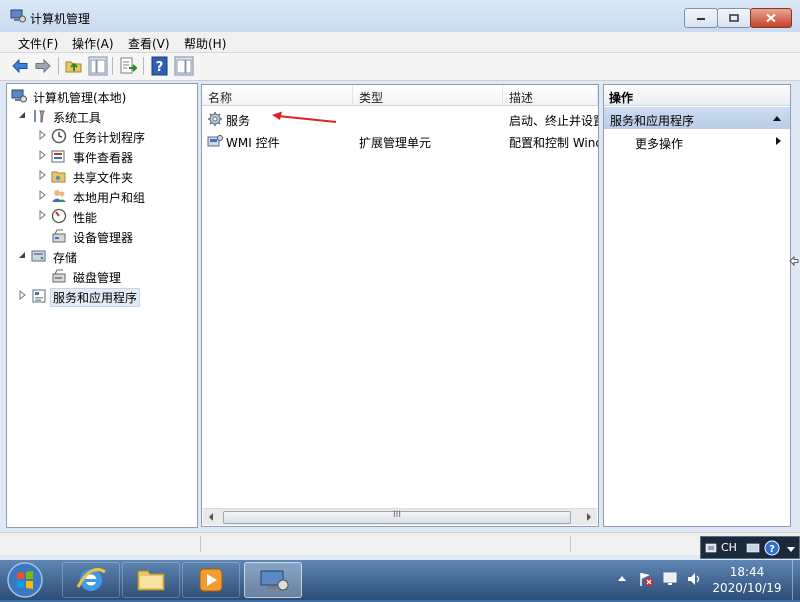  Describe the element at coordinates (39, 116) in the screenshot. I see `tools-icon` at that location.